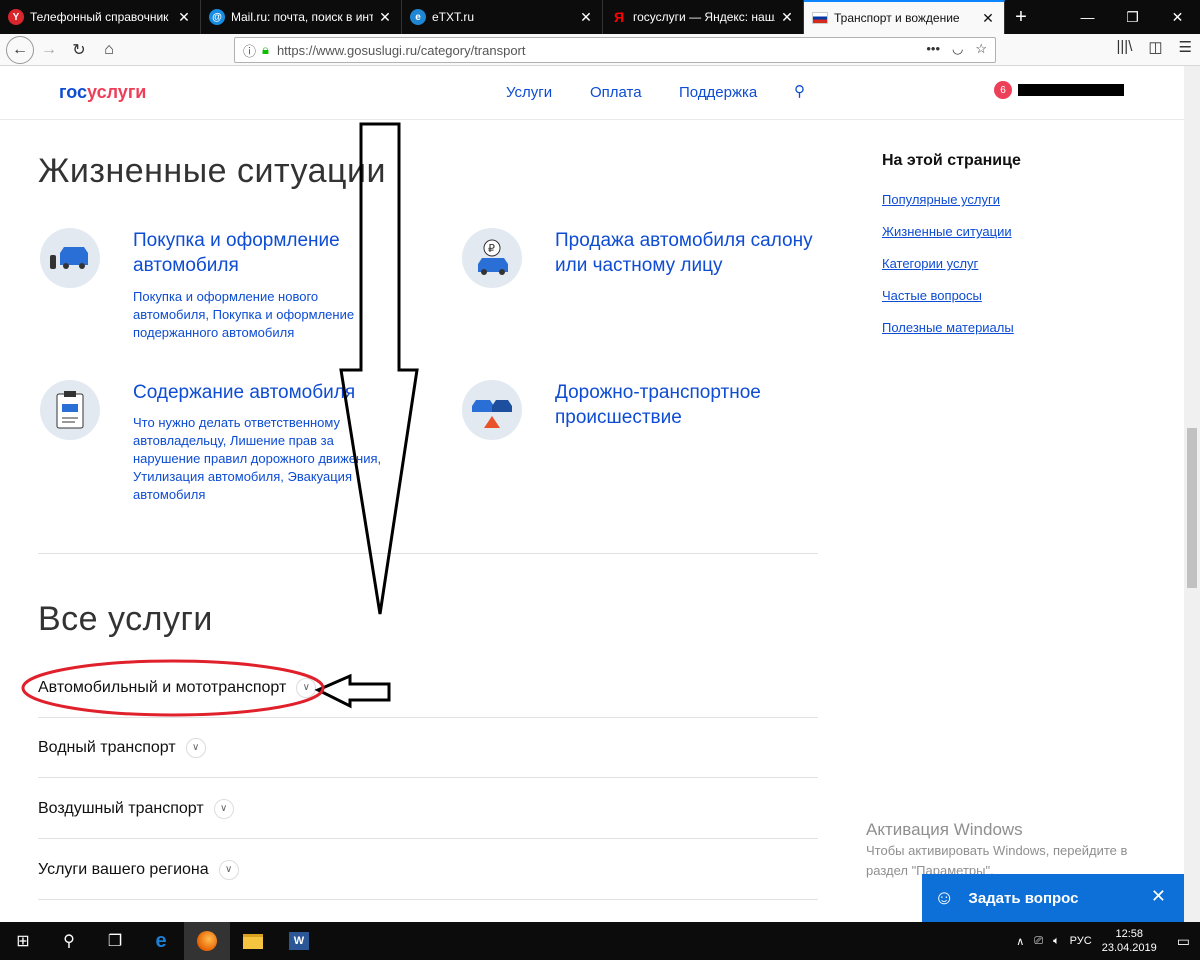 The height and width of the screenshot is (960, 1200). Describe the element at coordinates (619, 17) in the screenshot. I see `yandex-search-favicon-icon: Я` at that location.